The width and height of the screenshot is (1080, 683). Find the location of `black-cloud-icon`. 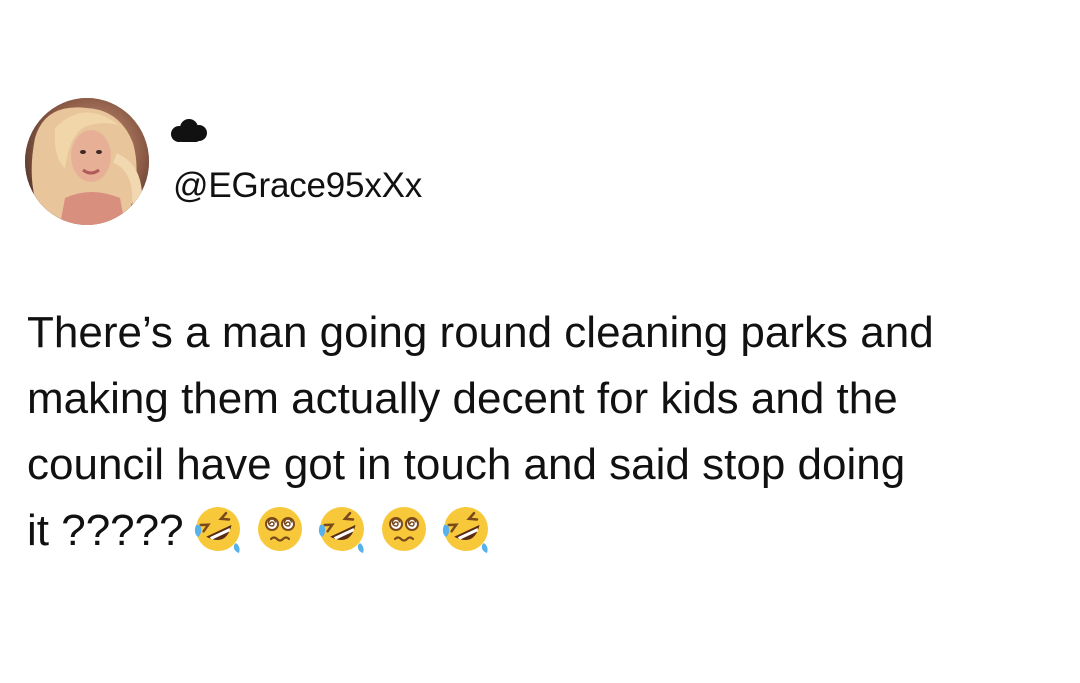

black-cloud-icon is located at coordinates (189, 131).